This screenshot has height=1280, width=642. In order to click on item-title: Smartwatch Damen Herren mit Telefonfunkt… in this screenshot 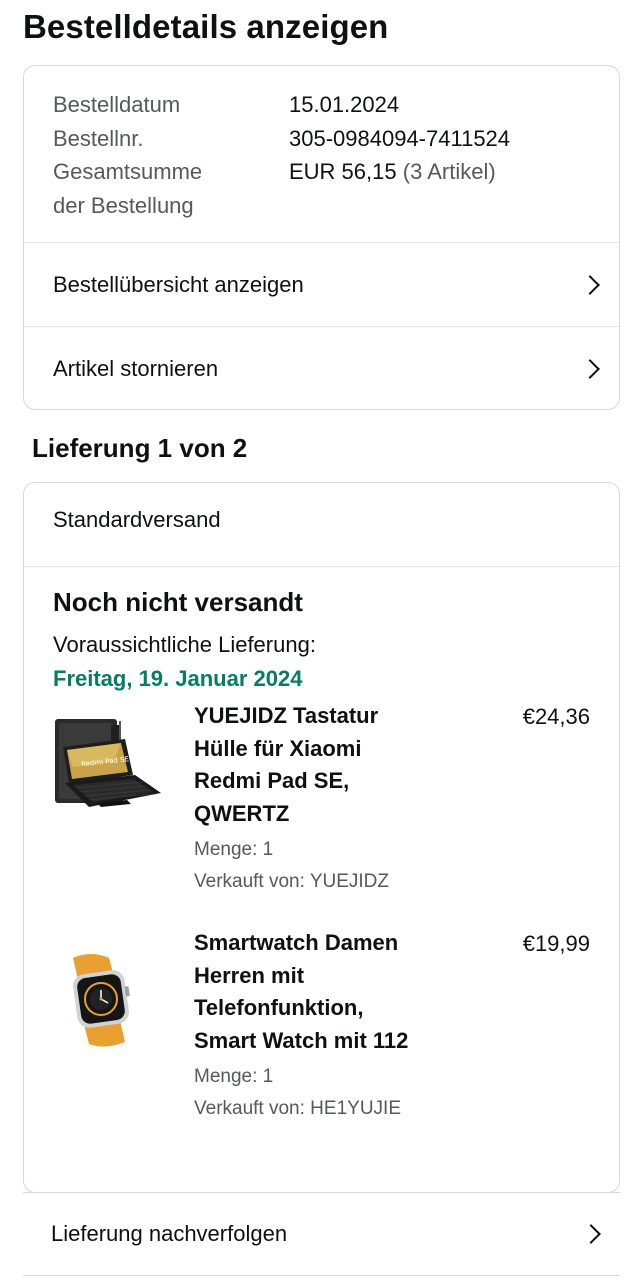, I will do `click(329, 992)`.